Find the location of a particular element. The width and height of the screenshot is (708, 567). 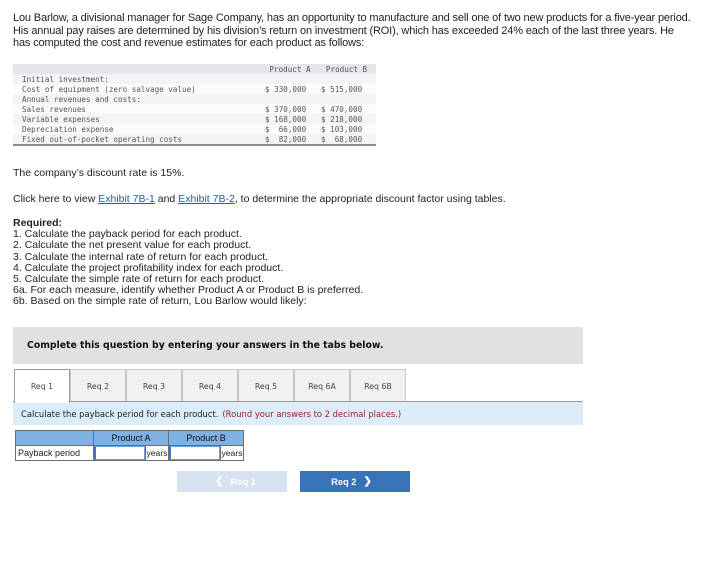

cost-table-header-product-b: Product B is located at coordinates (346, 69).